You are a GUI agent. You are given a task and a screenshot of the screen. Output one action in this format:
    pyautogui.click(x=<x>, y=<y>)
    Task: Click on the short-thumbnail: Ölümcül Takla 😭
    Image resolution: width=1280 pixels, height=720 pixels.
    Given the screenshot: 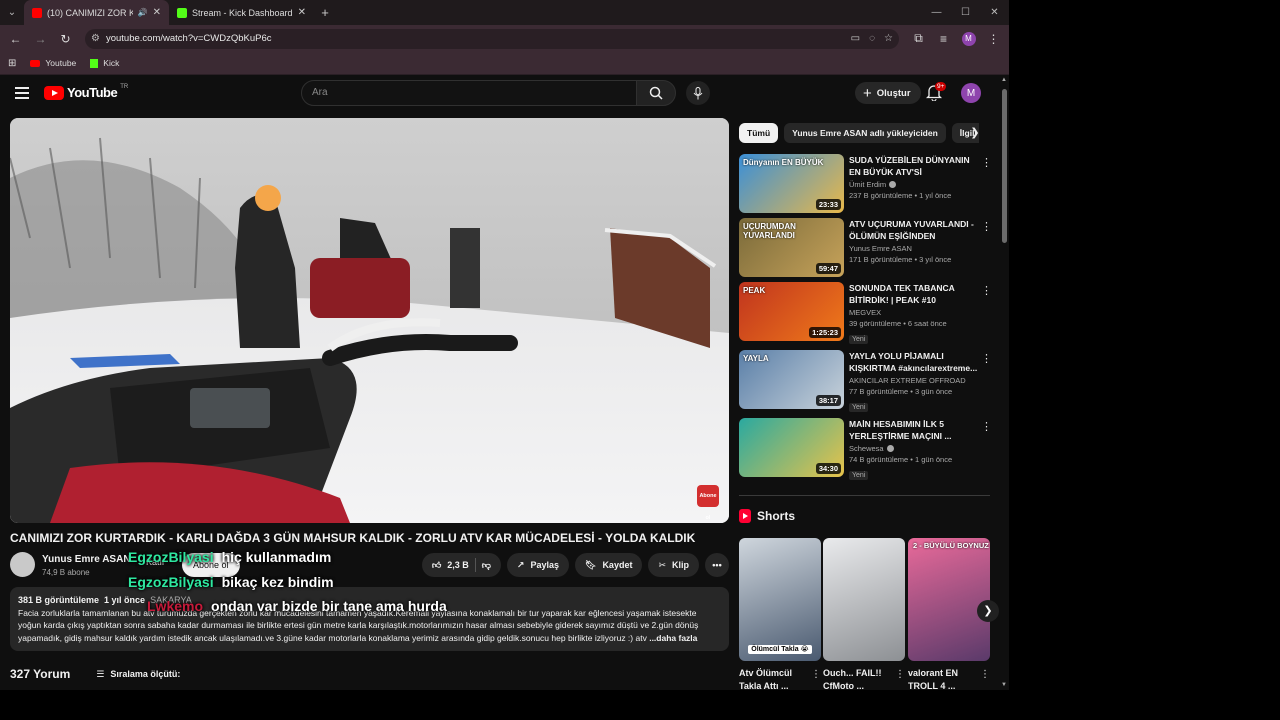 What is the action you would take?
    pyautogui.click(x=780, y=599)
    